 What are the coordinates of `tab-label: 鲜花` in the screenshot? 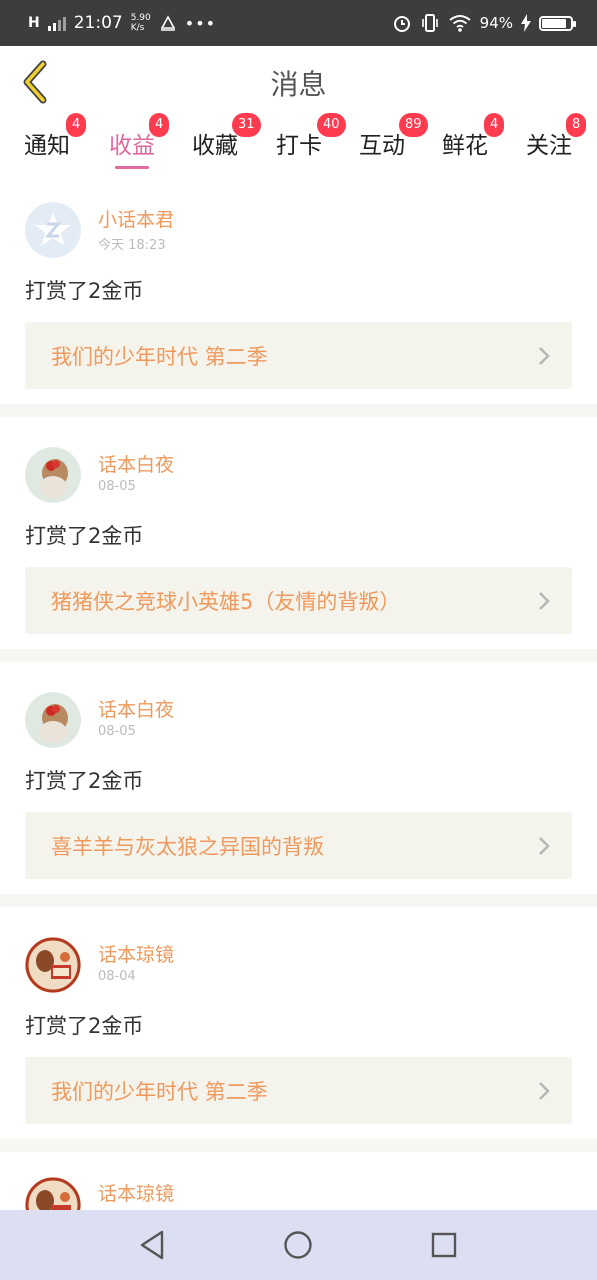 It's located at (465, 146).